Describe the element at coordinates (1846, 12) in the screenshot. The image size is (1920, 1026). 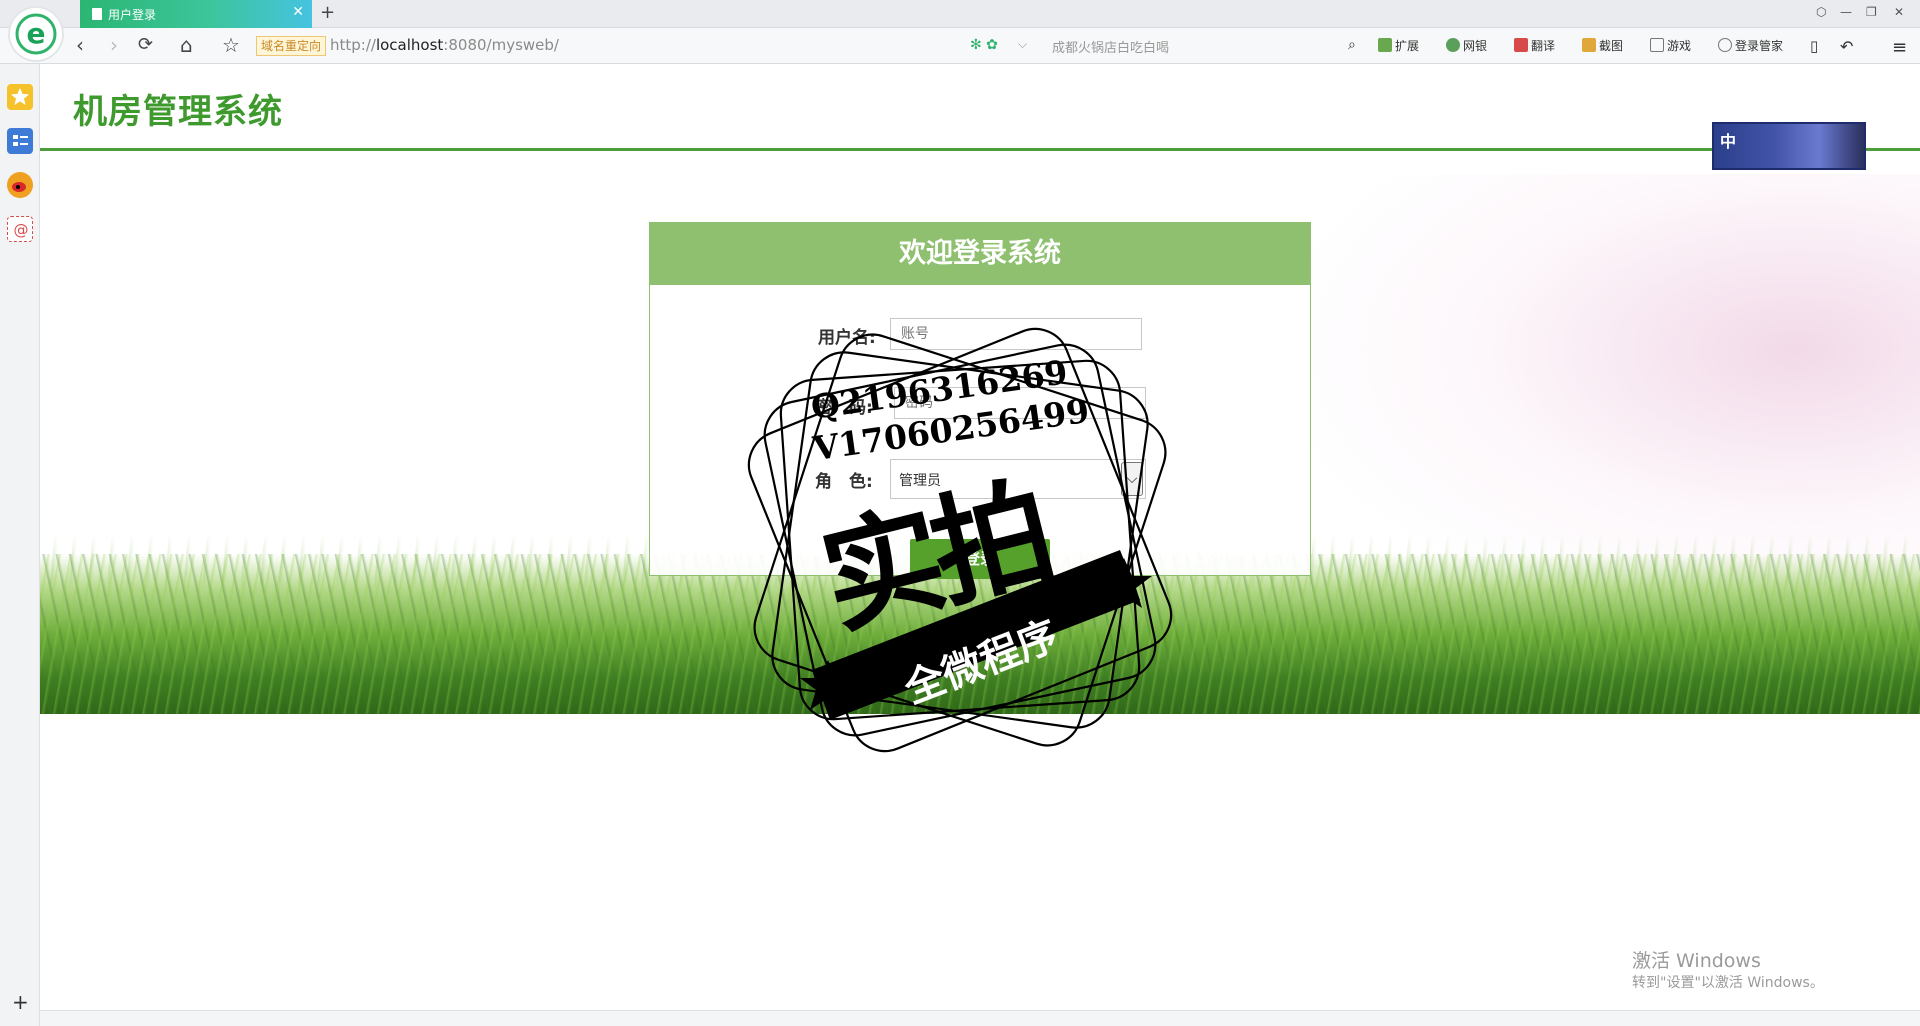
I see `minimize-button: —` at that location.